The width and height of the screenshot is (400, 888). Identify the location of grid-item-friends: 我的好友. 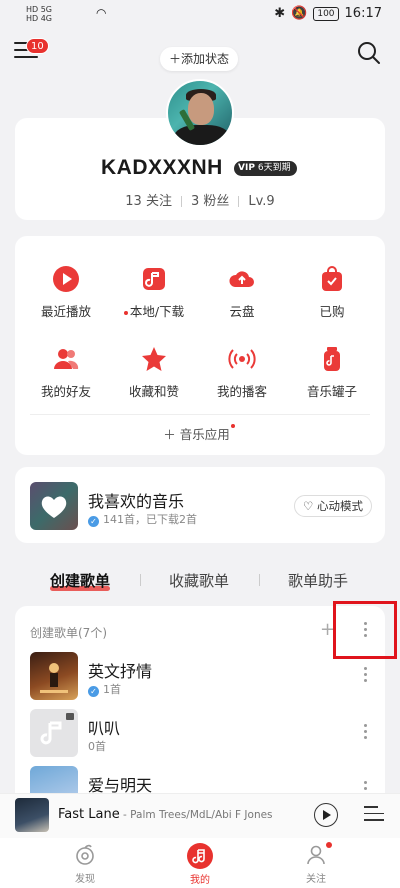
(66, 372).